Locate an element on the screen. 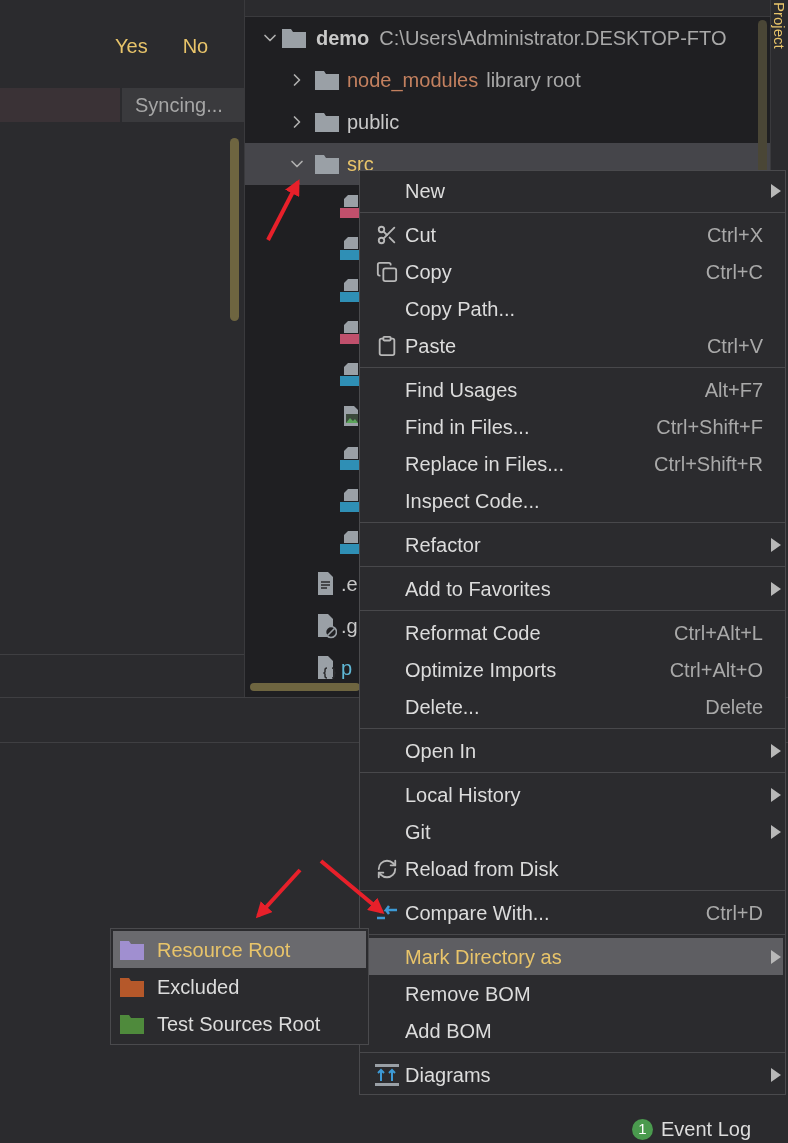 Image resolution: width=788 pixels, height=1143 pixels. tree-item-label: p is located at coordinates (347, 668).